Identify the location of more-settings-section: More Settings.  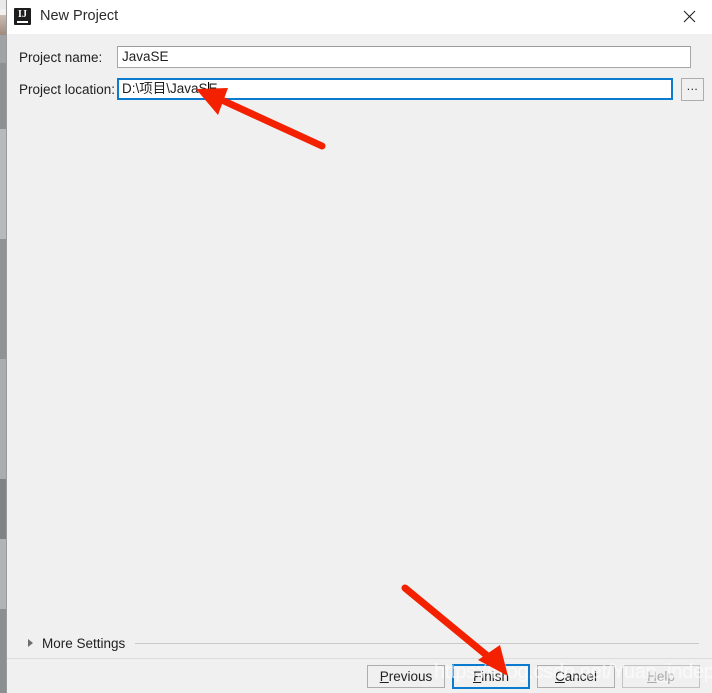
(360, 643).